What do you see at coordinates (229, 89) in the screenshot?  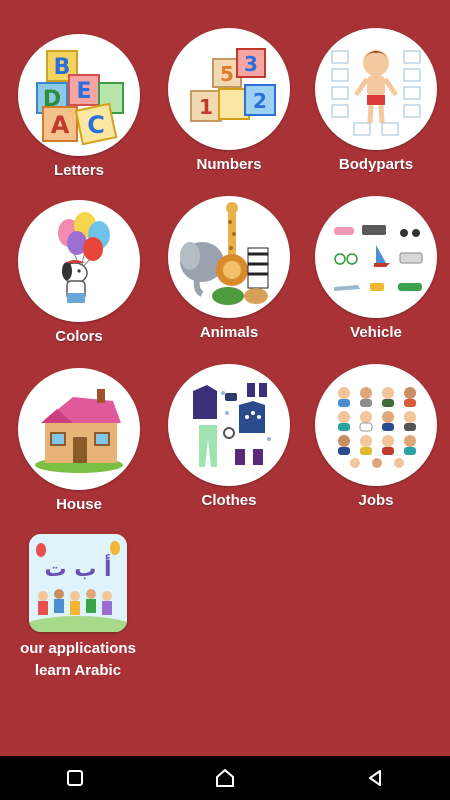 I see `number-blocks-icon: 5 3 1 2` at bounding box center [229, 89].